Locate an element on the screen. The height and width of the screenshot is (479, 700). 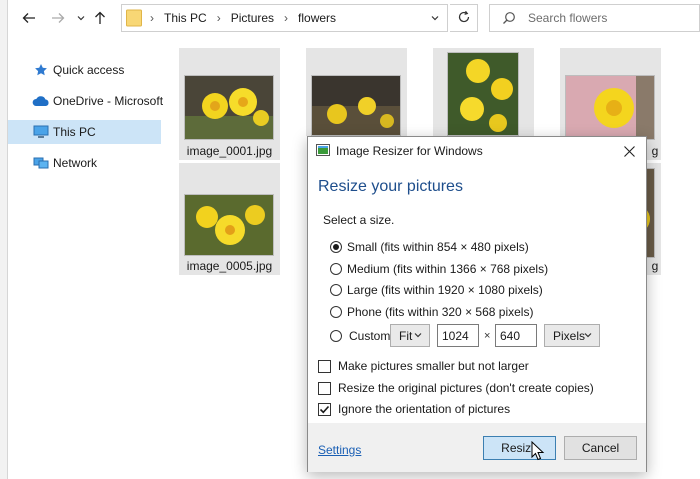
size-prompt: Select a size. is located at coordinates (359, 220).